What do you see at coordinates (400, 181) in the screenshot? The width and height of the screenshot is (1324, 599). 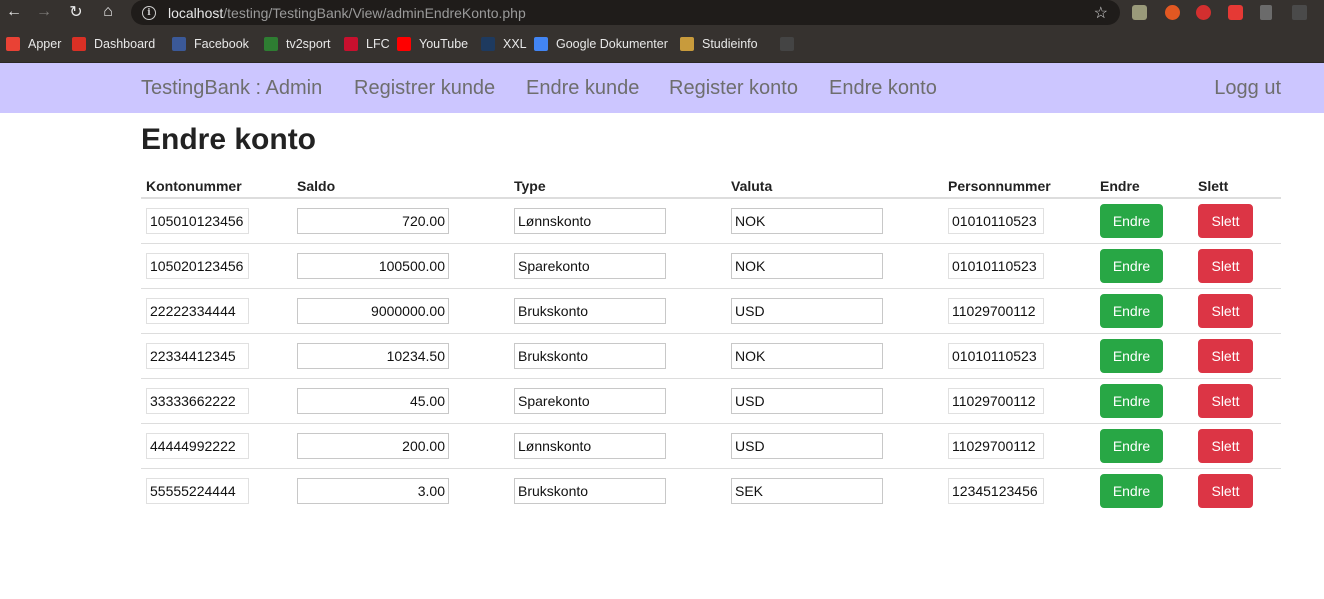 I see `header-saldo: Saldo` at bounding box center [400, 181].